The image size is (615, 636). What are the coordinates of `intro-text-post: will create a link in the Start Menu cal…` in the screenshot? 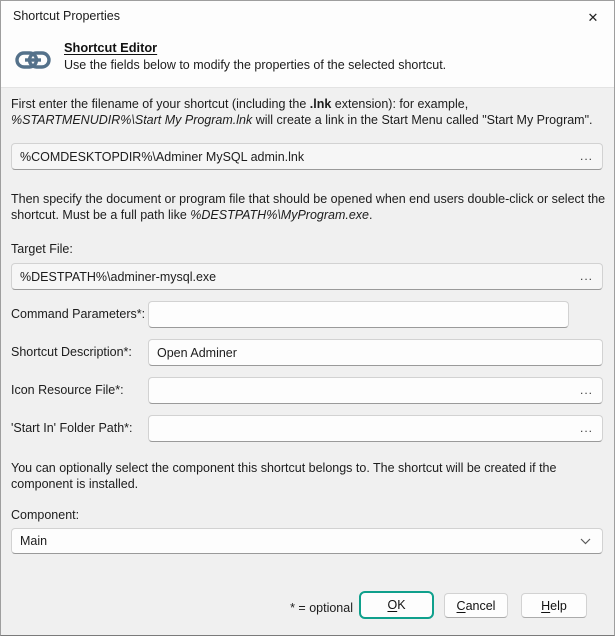 It's located at (422, 120).